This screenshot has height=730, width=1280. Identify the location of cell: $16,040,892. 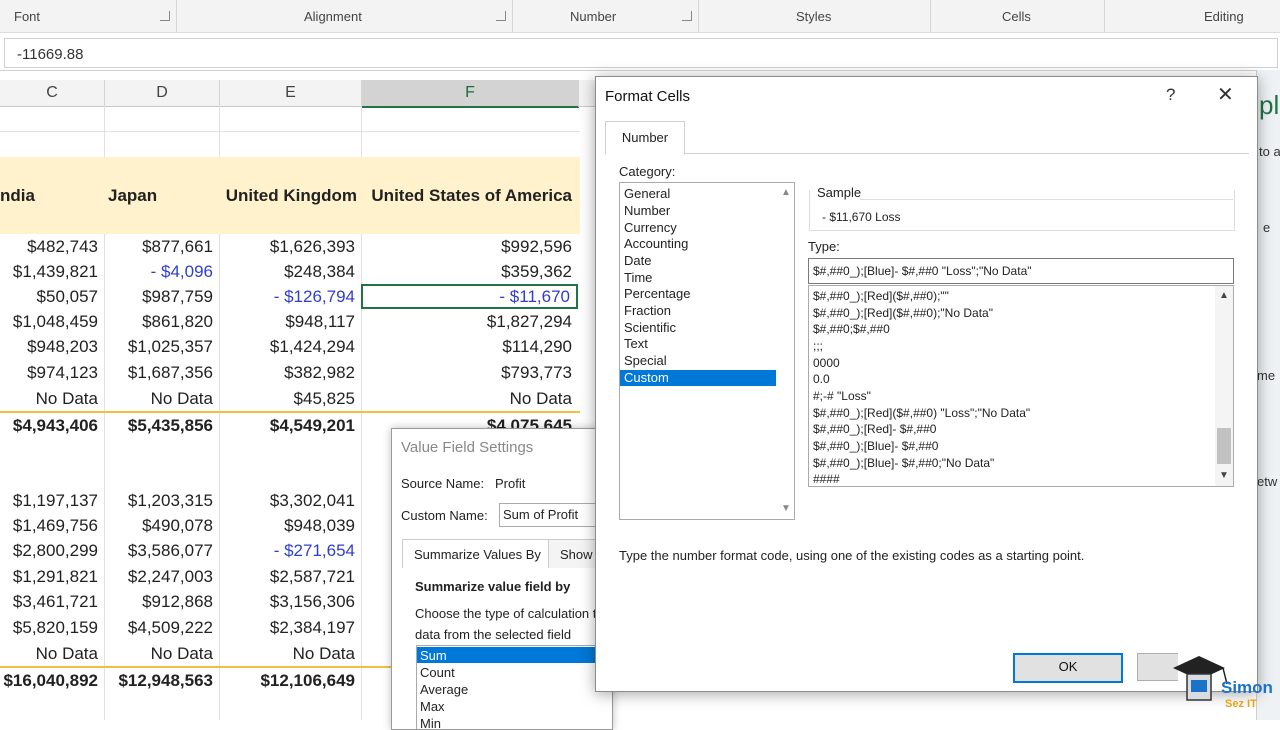
(52, 680).